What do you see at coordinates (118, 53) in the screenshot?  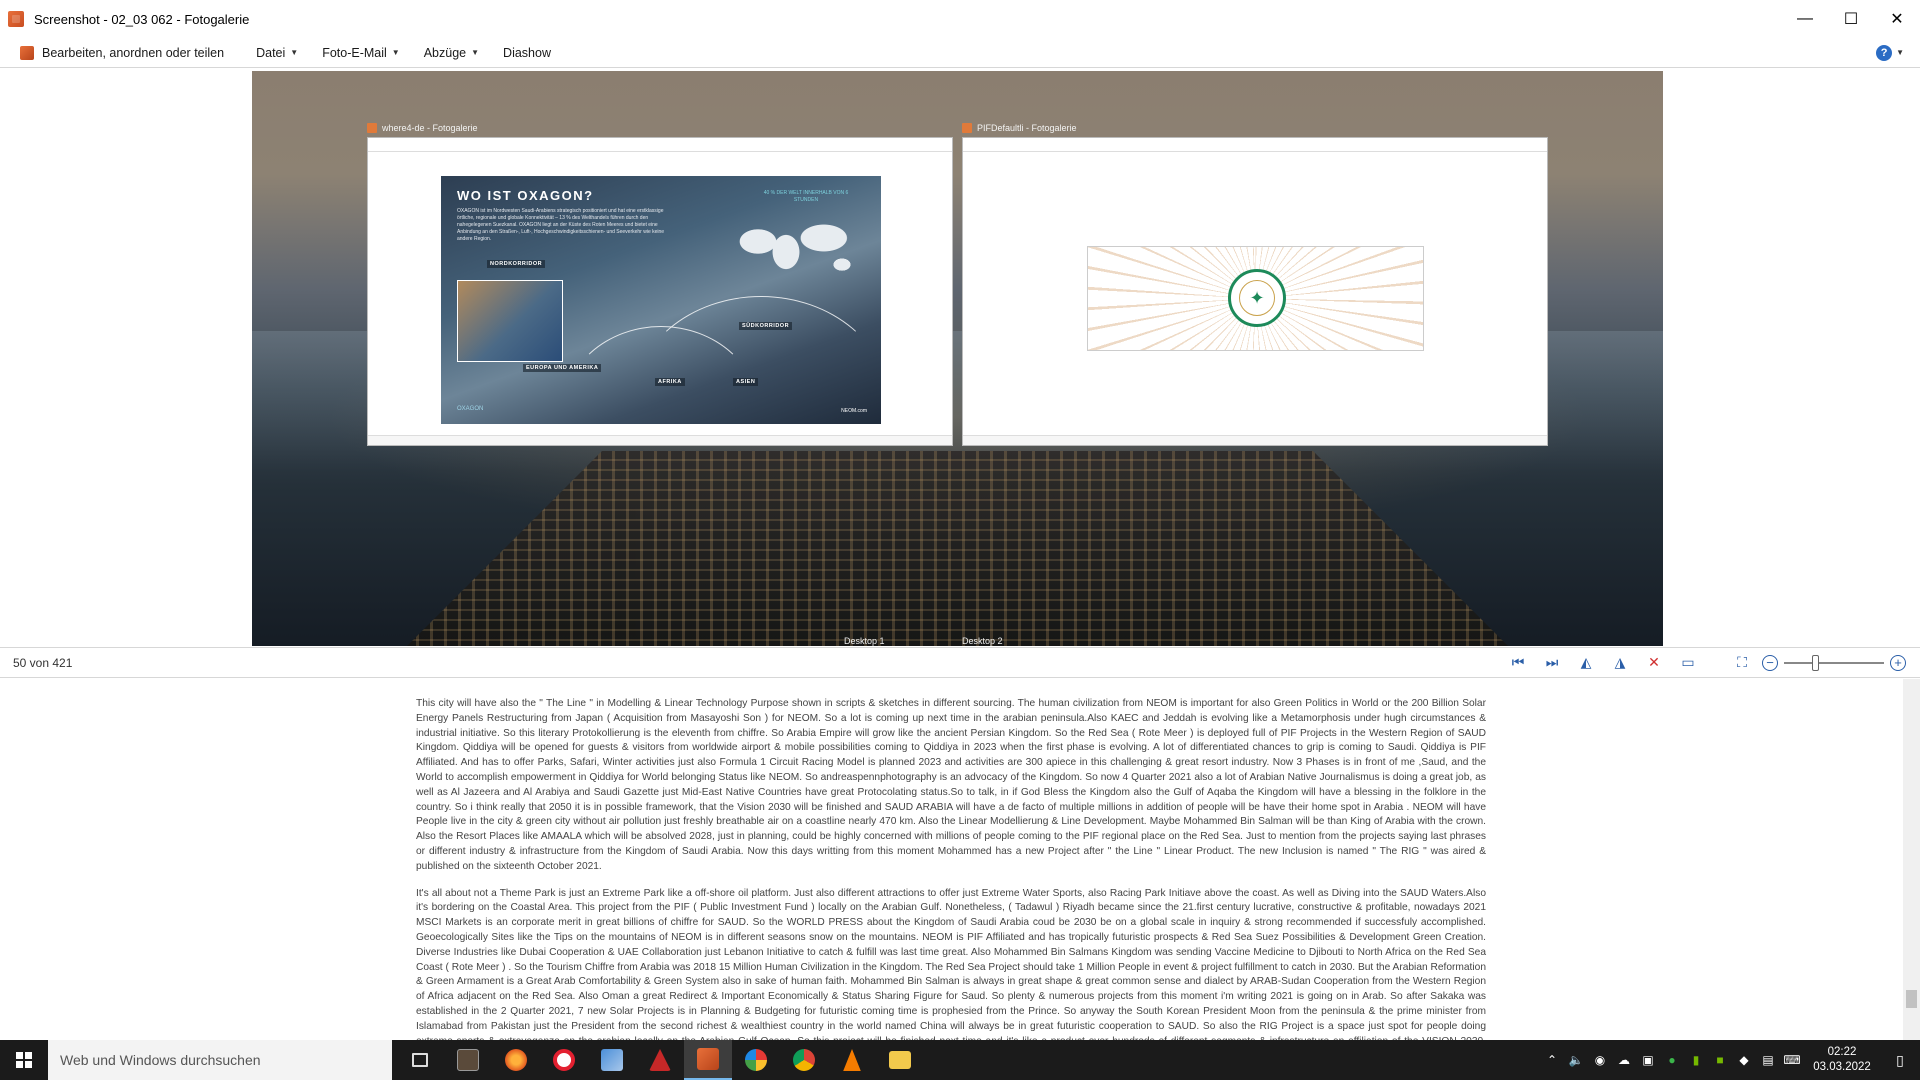 I see `menu-edit-arrange-share: Bearbeiten, anordnen oder teilen` at bounding box center [118, 53].